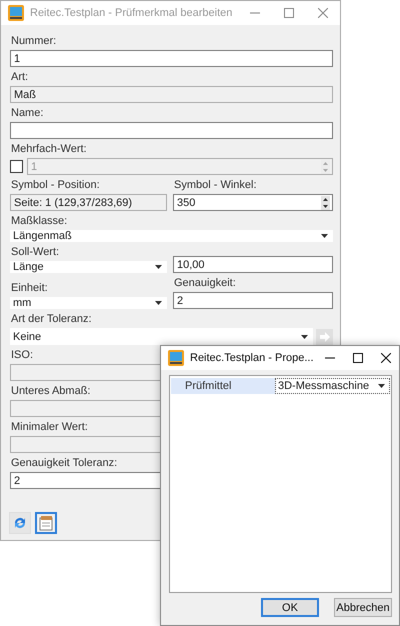 Image resolution: width=400 pixels, height=626 pixels. I want to click on dropdown: Länge, so click(88, 267).